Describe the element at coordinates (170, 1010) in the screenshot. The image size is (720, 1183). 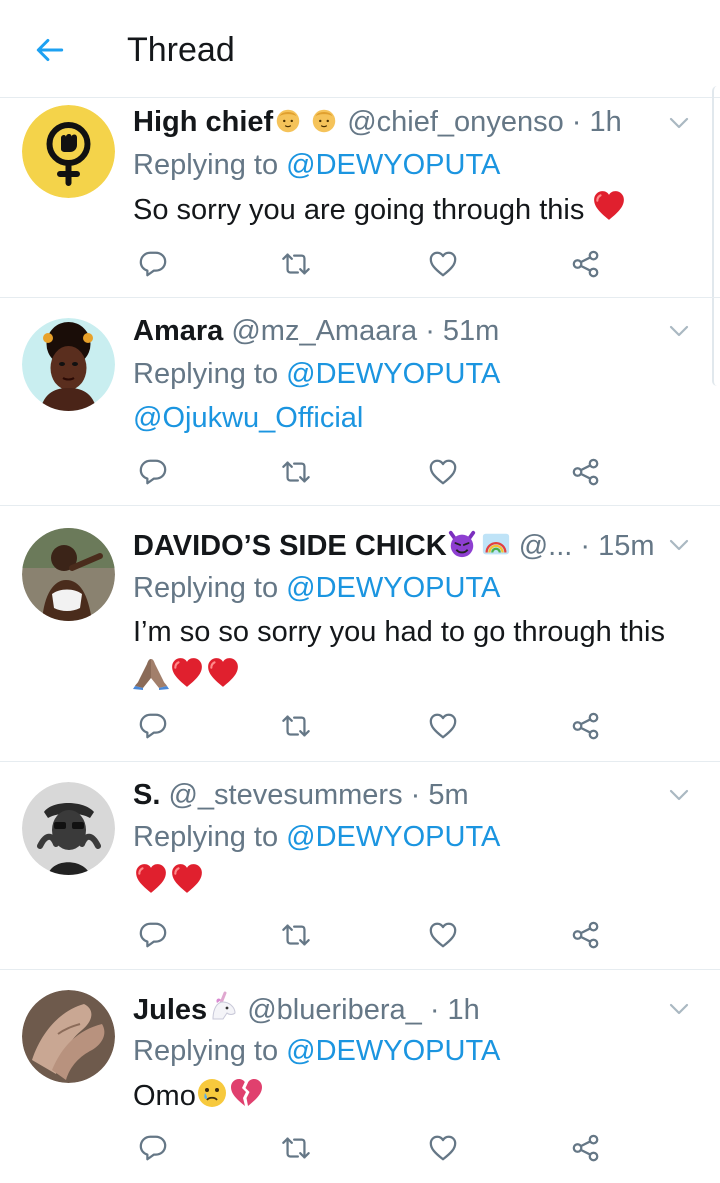
I see `display-name: Jules` at that location.